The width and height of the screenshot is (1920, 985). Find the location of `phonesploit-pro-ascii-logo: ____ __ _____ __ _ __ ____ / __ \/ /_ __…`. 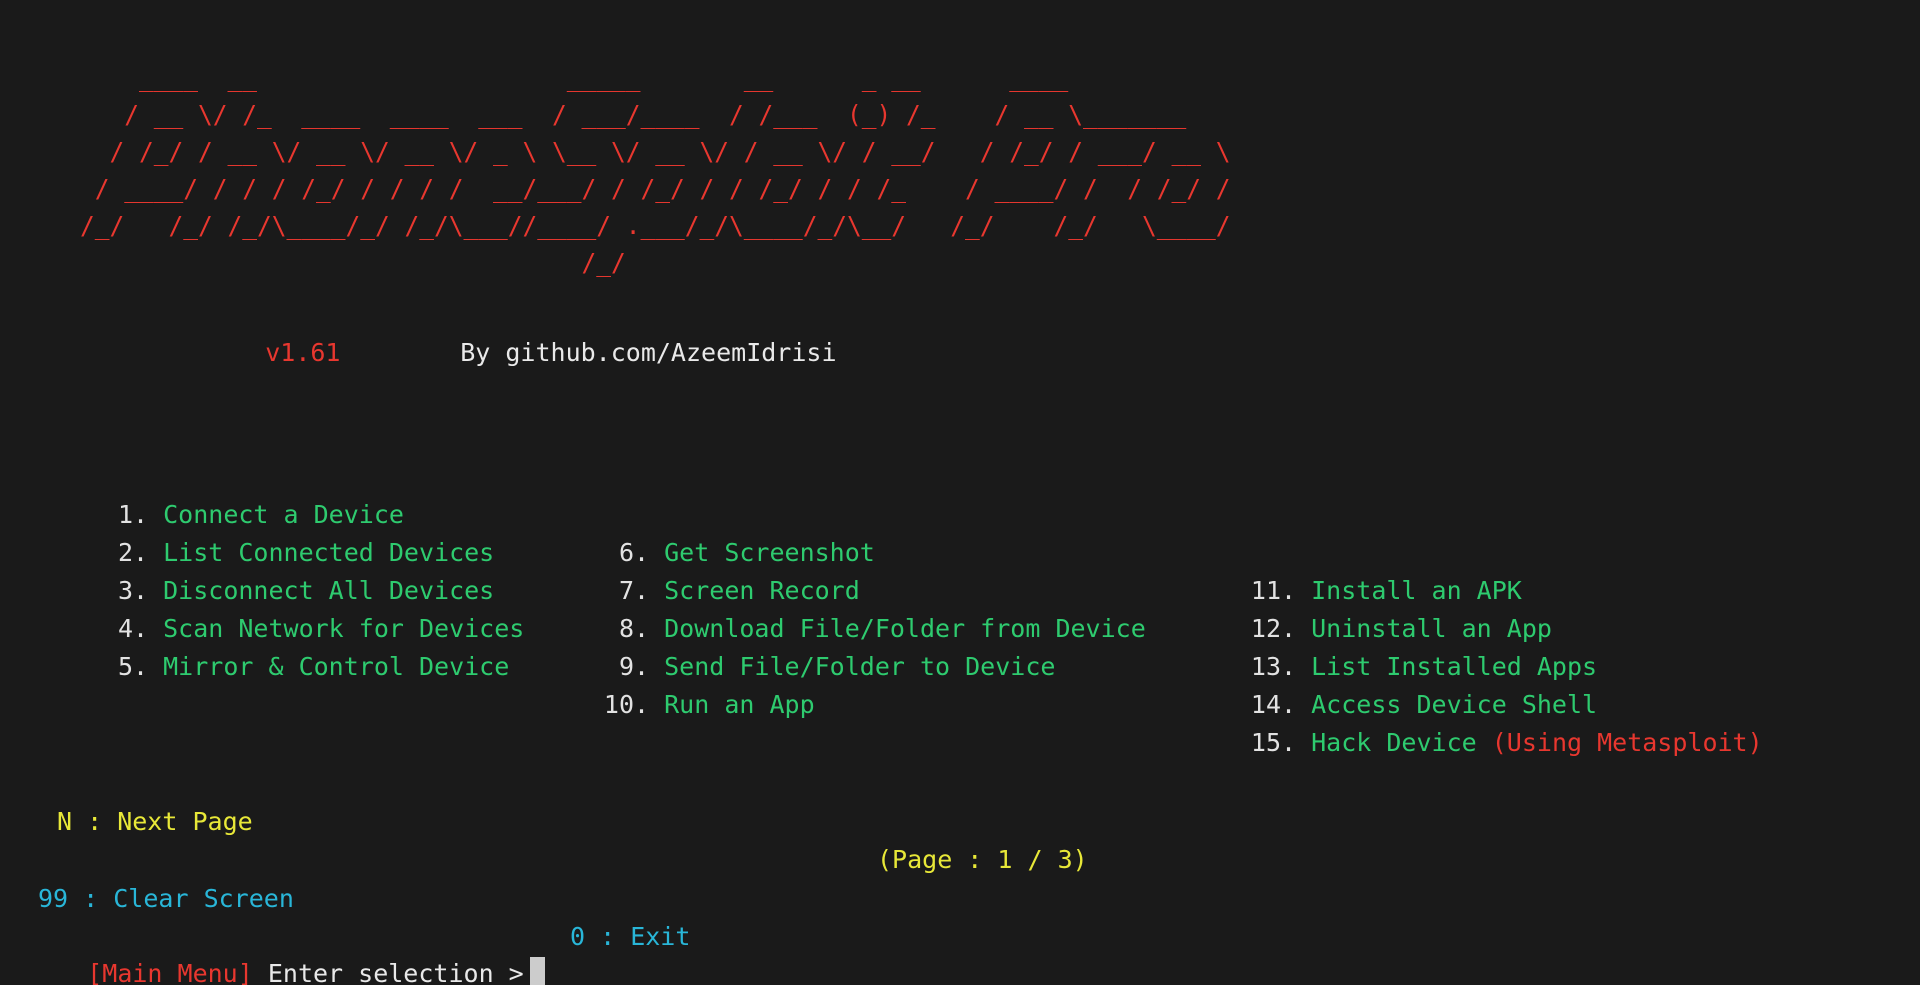

phonesploit-pro-ascii-logo: ____ __ _____ __ _ __ ____ / __ \/ /_ __… is located at coordinates (655, 169).